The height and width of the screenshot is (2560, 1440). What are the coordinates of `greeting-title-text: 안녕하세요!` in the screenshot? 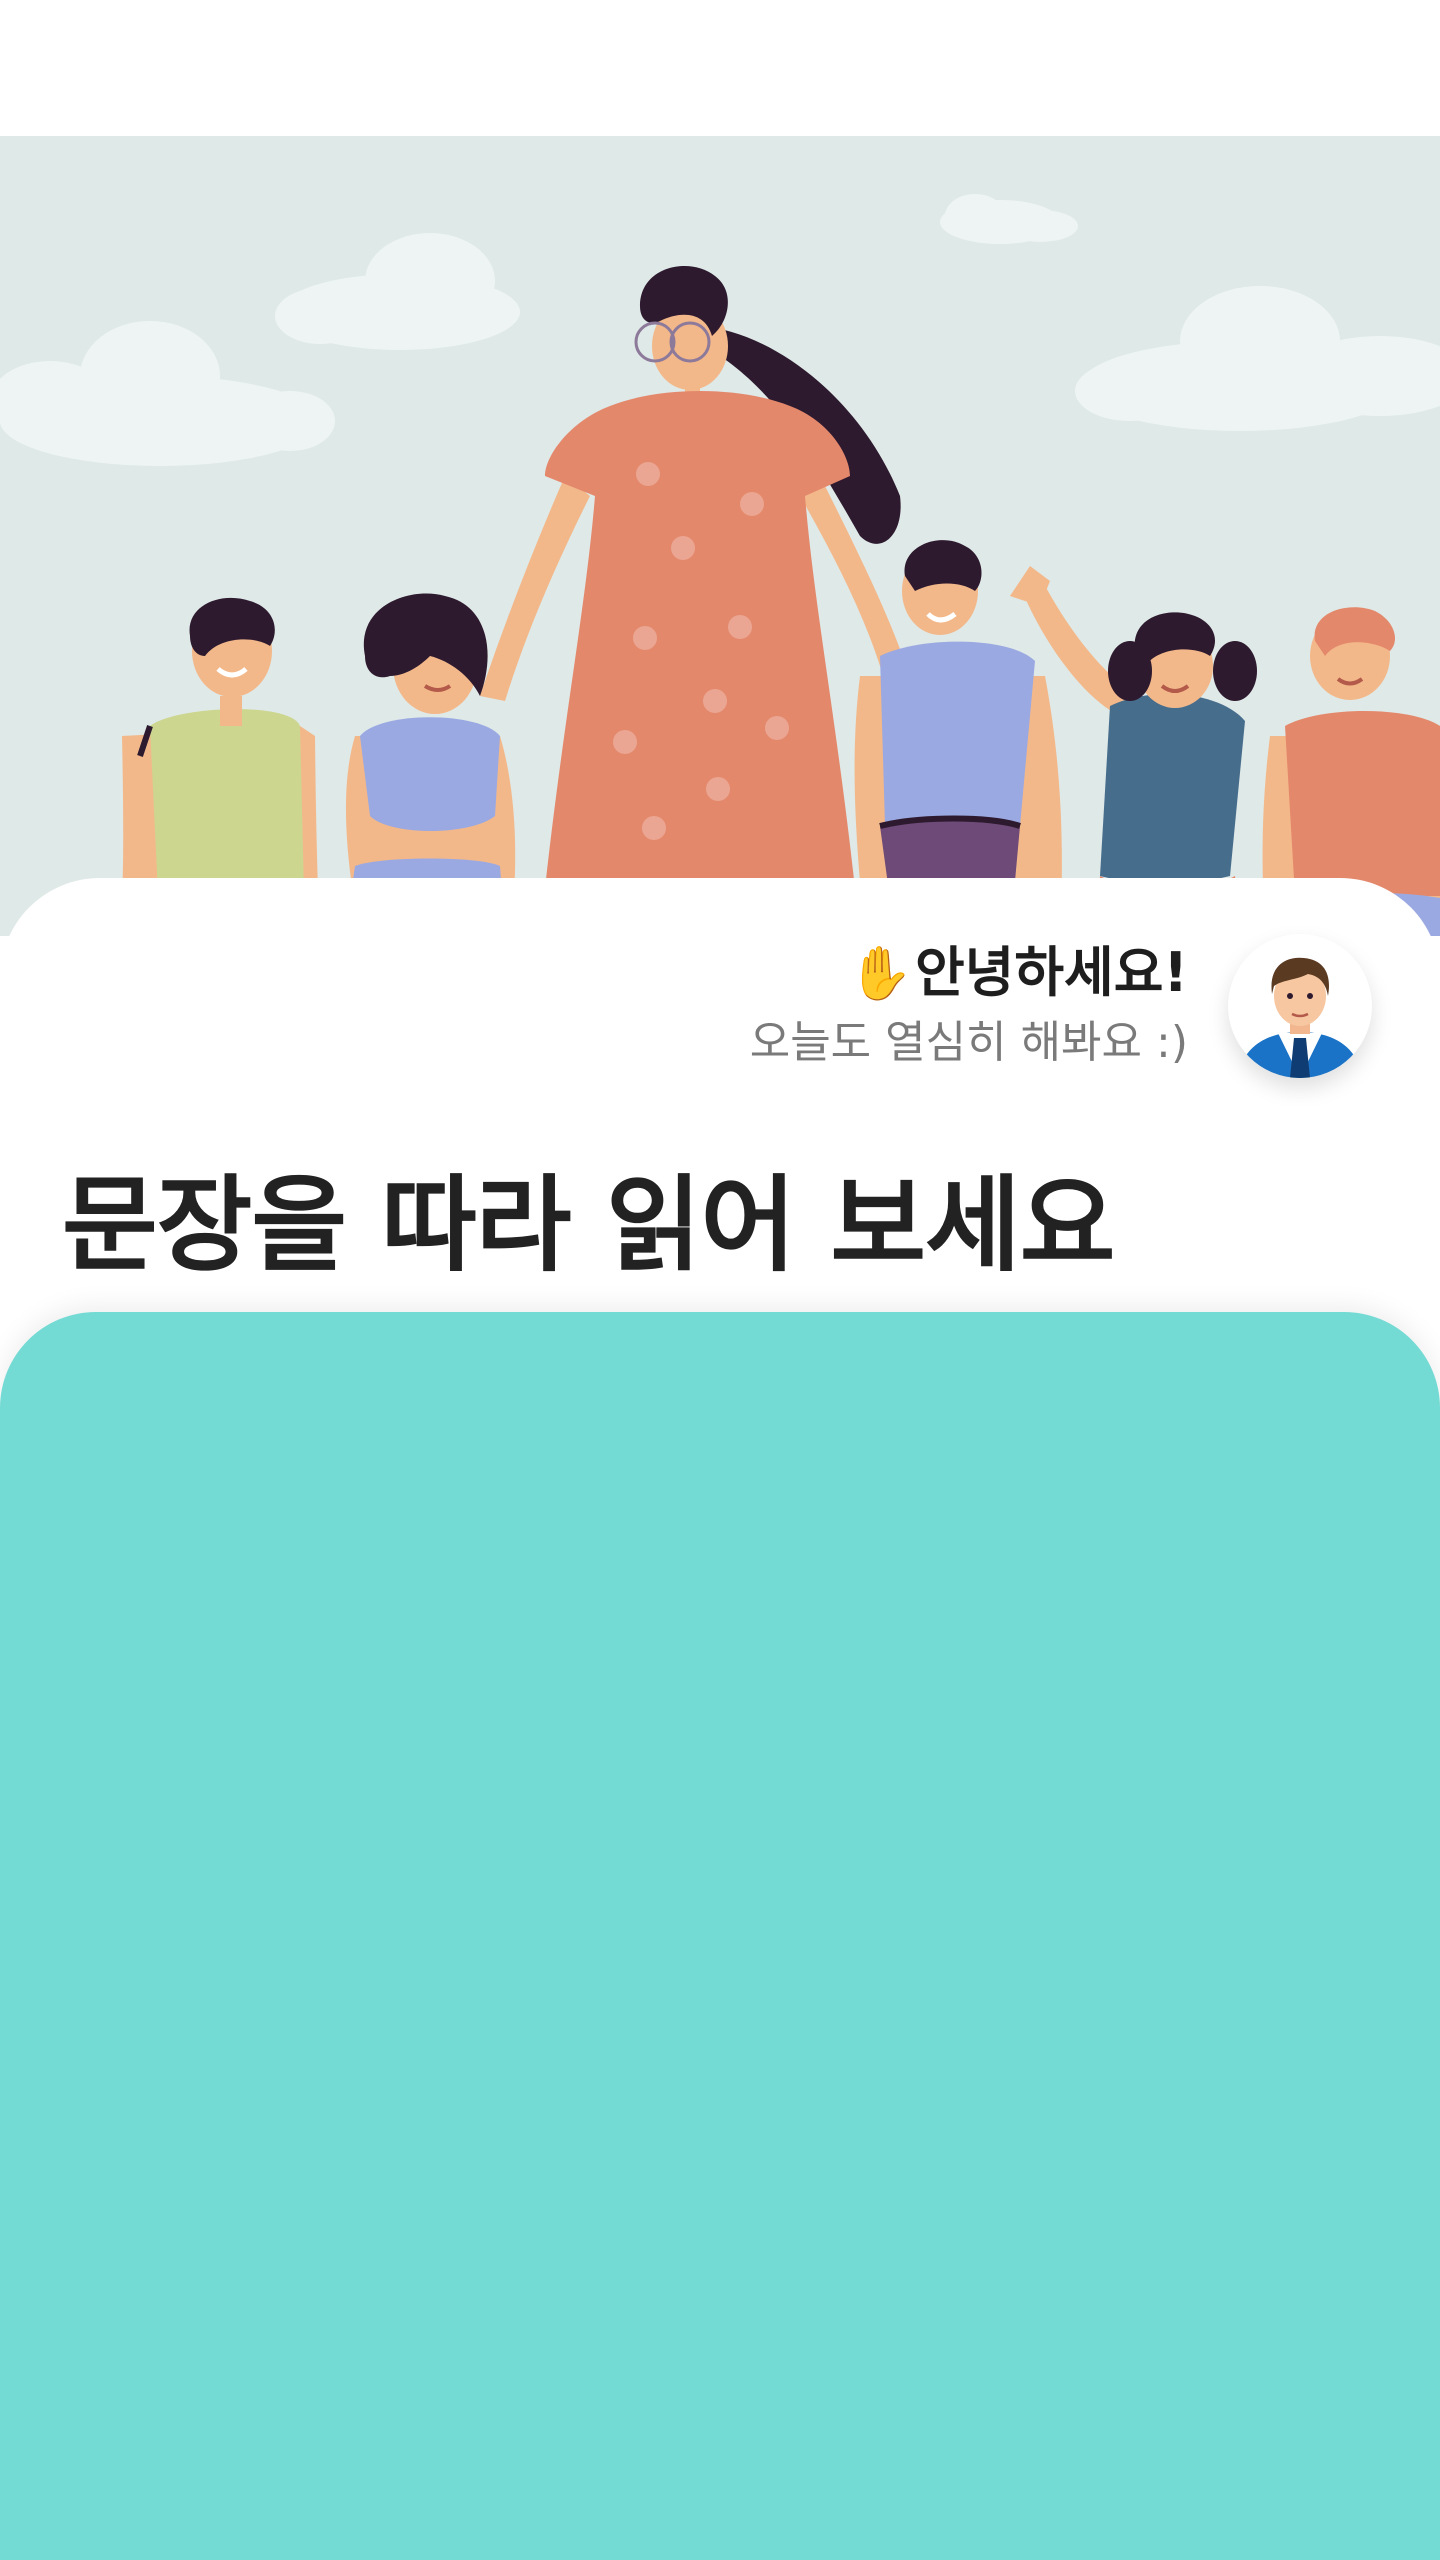 It's located at (1051, 972).